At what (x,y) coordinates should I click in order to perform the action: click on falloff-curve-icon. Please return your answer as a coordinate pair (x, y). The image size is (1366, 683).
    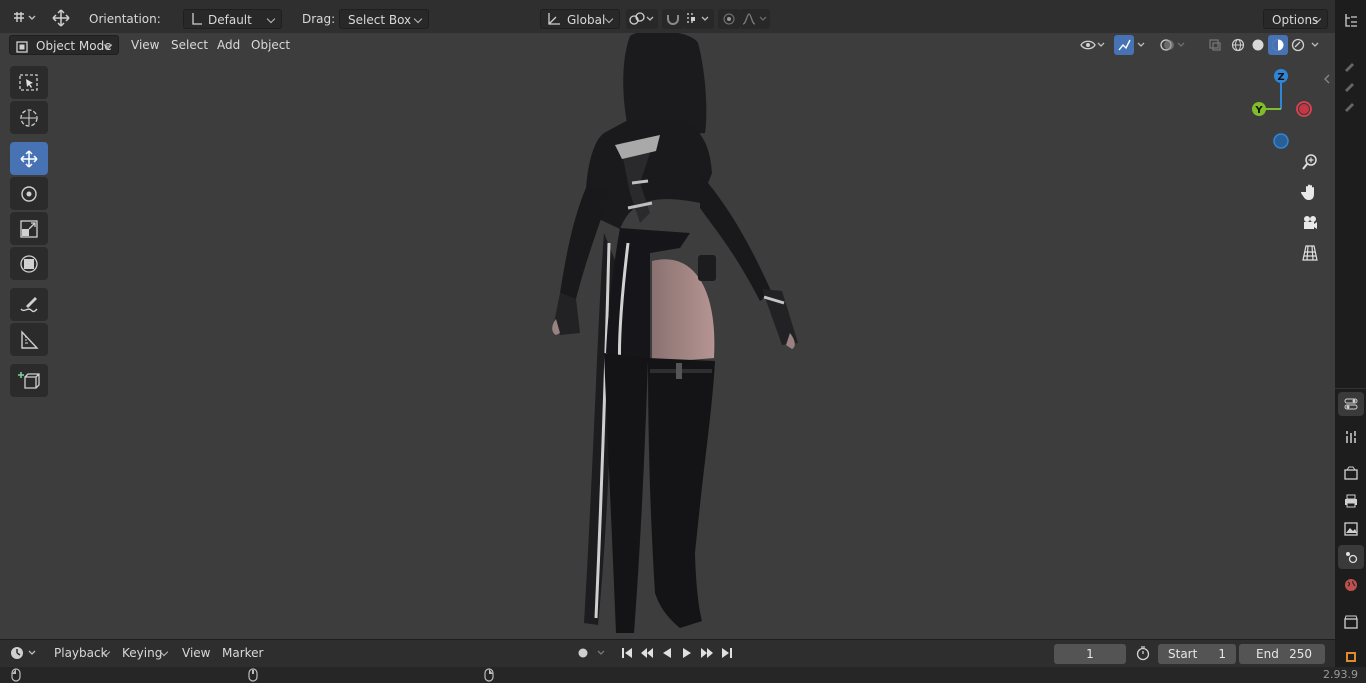
    Looking at the image, I should click on (754, 19).